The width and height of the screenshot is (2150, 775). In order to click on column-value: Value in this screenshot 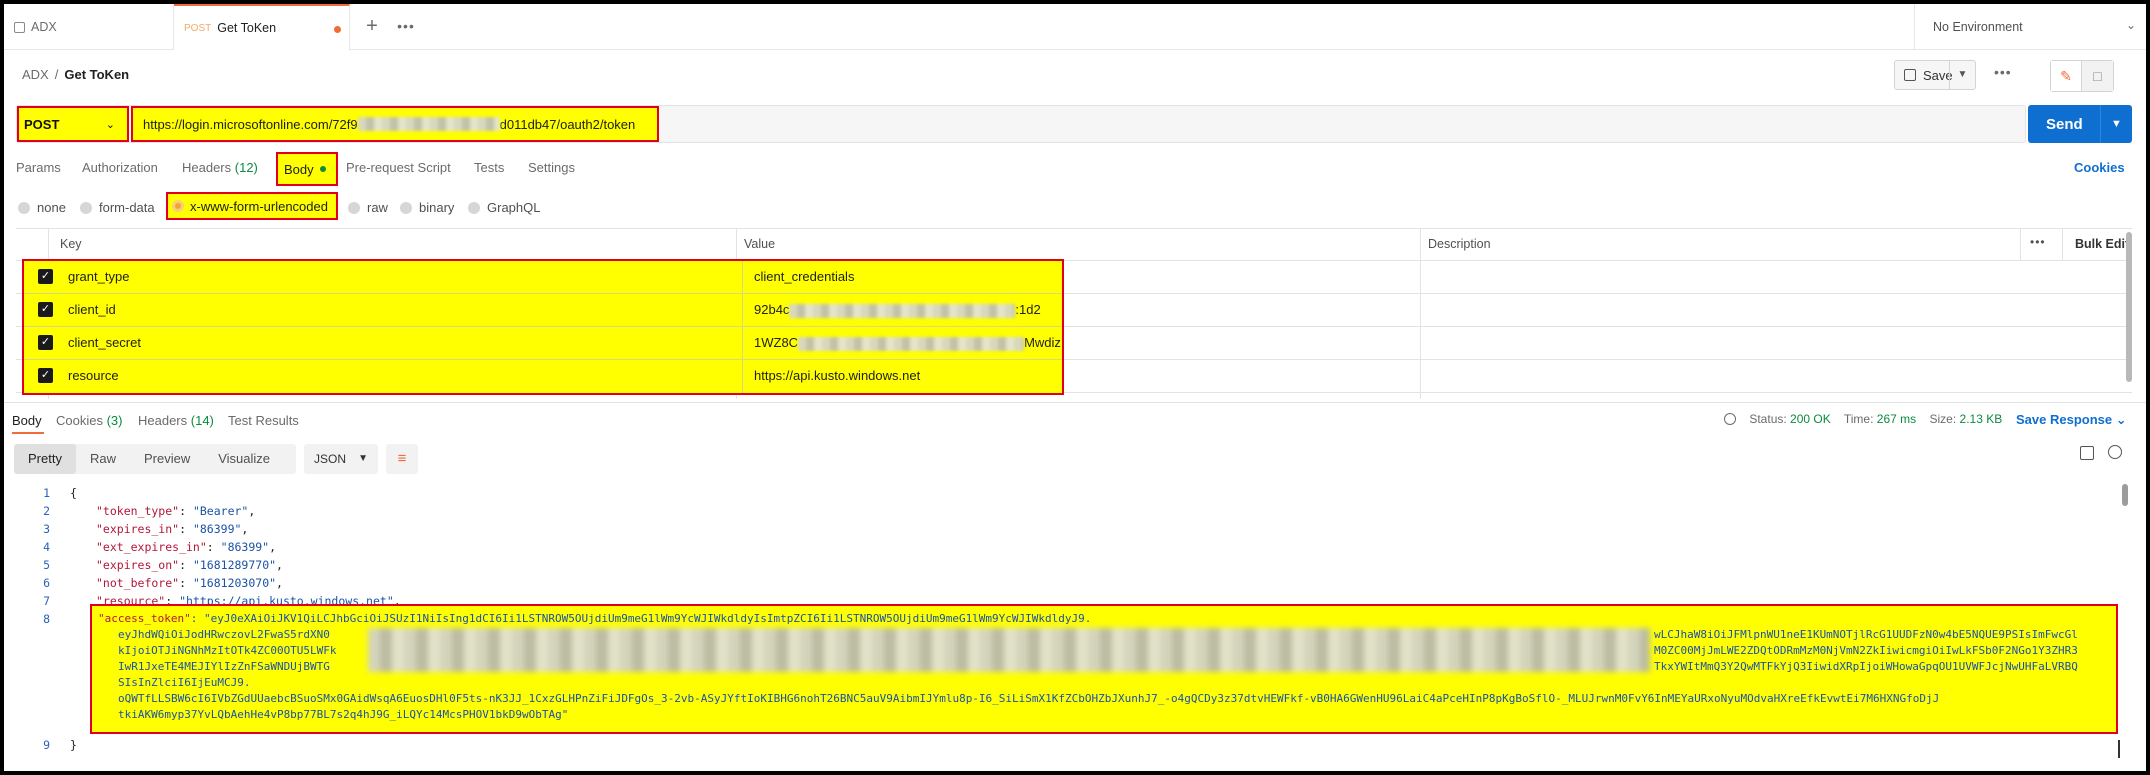, I will do `click(760, 244)`.